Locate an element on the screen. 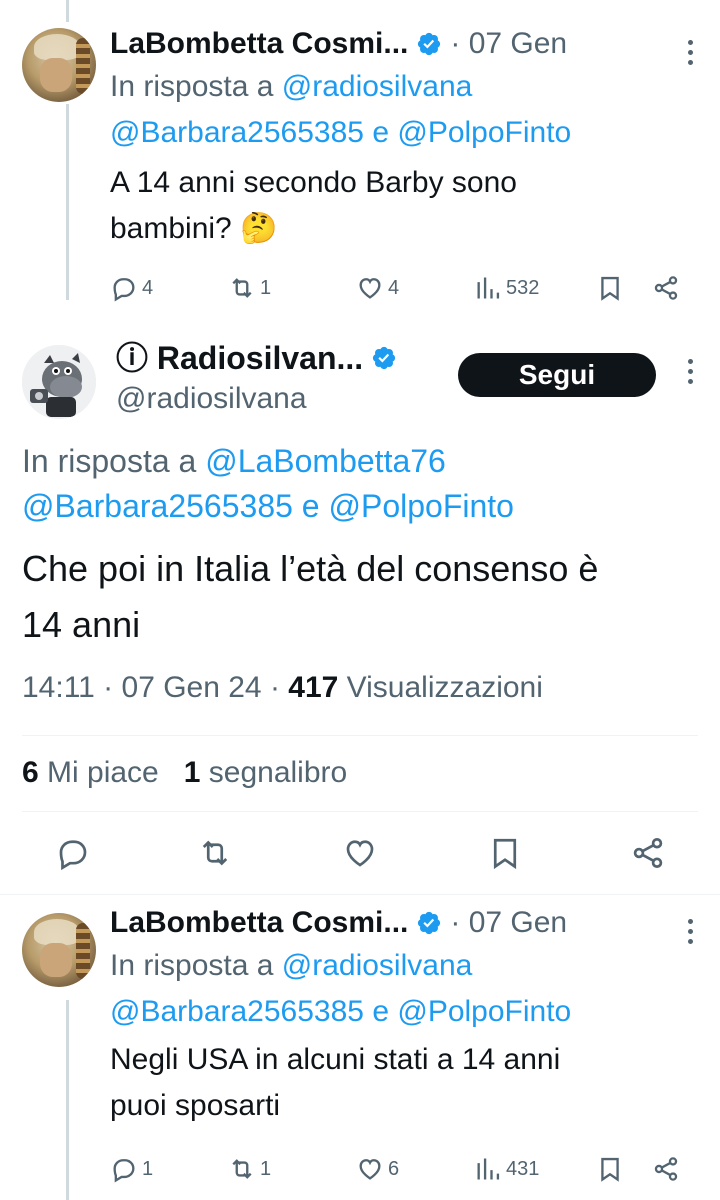  views-button: 532 is located at coordinates (506, 288).